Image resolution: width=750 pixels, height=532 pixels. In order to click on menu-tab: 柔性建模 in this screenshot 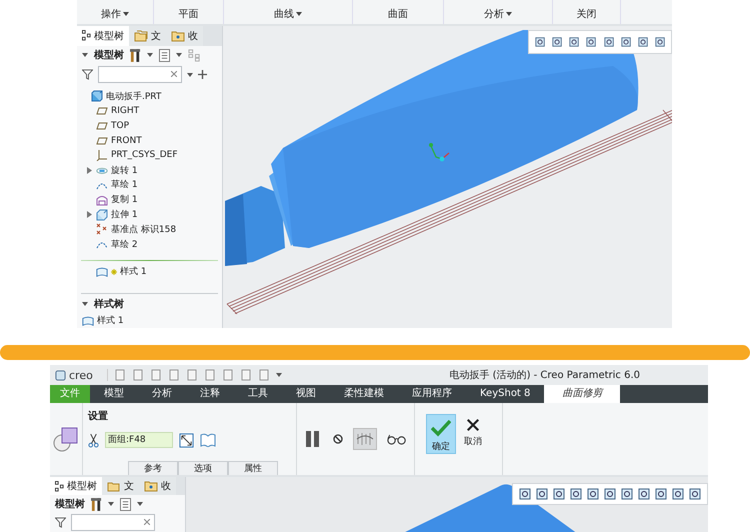, I will do `click(364, 394)`.